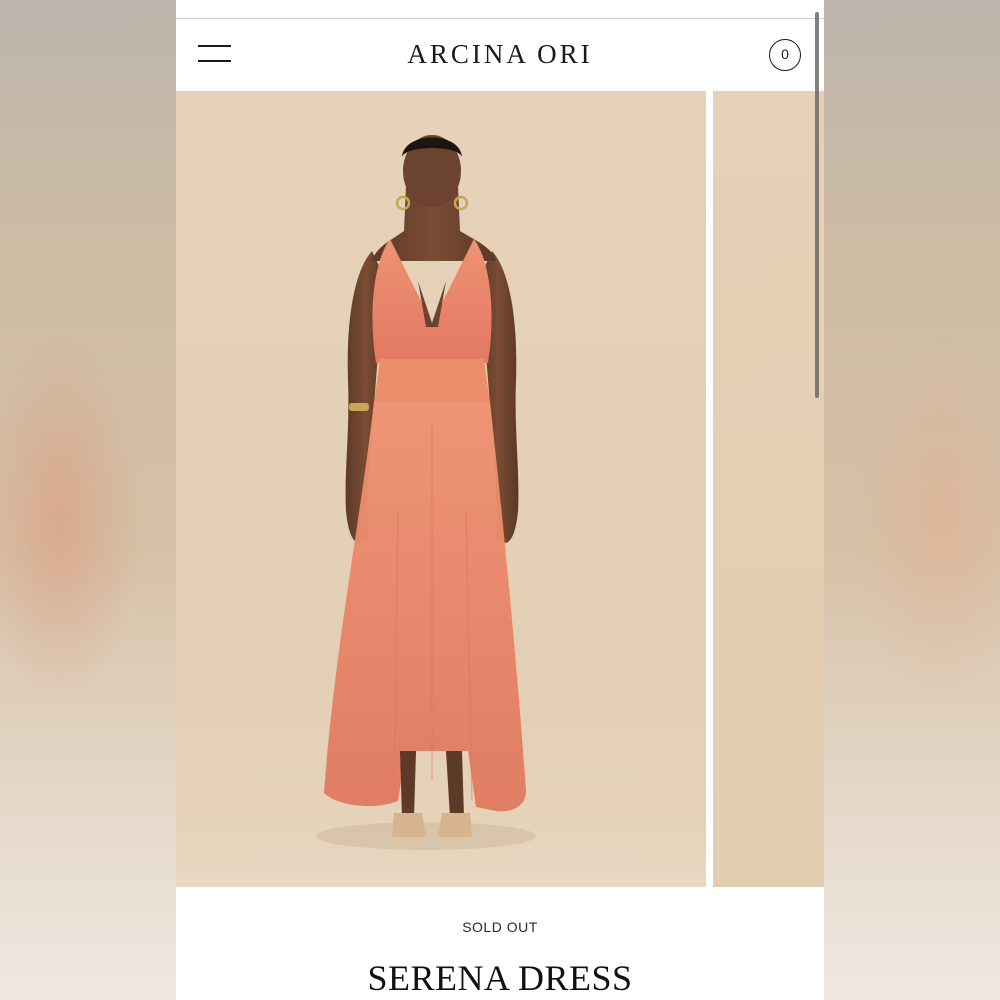 The image size is (1000, 1000). Describe the element at coordinates (785, 55) in the screenshot. I see `cart-icon: 0` at that location.